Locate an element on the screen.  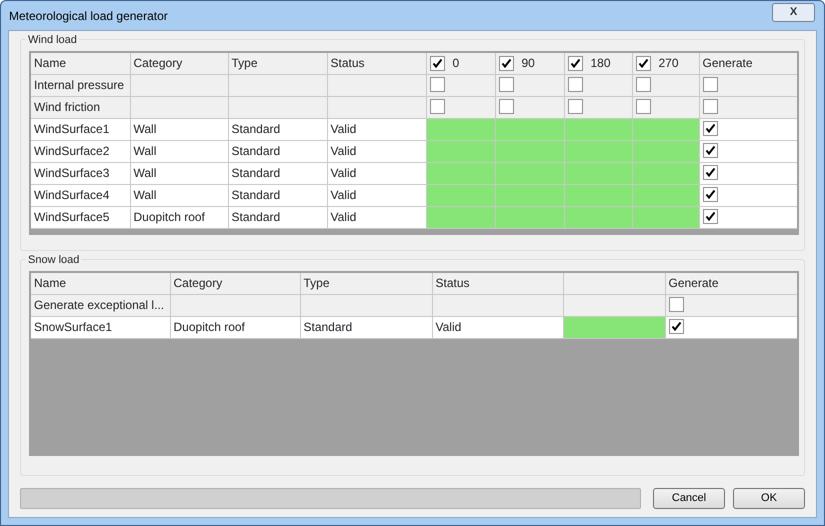
table-cell: WindSurface3 is located at coordinates (80, 173).